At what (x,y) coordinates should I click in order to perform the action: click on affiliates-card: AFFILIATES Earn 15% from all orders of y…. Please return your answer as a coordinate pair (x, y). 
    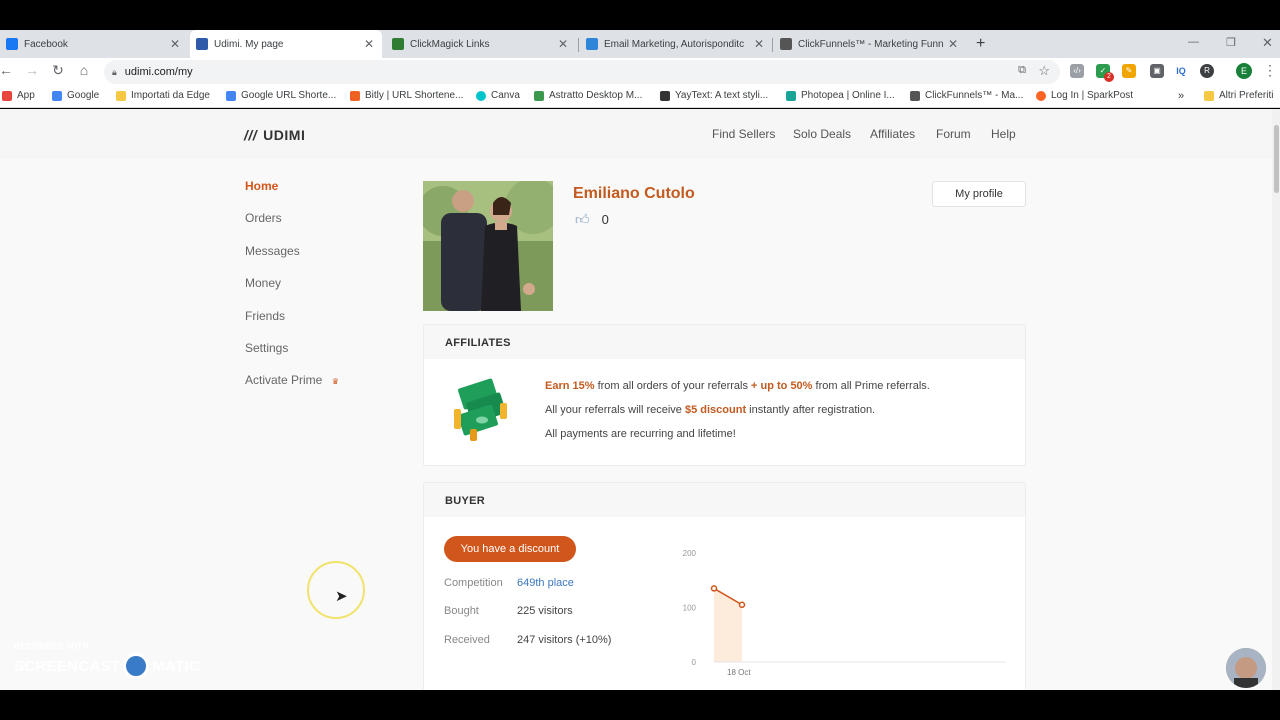
    Looking at the image, I should click on (724, 395).